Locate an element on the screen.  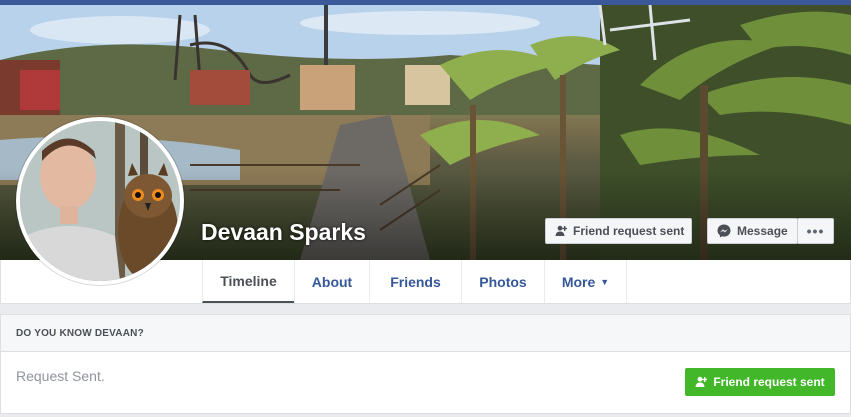
tab-friends: Friends is located at coordinates (415, 281).